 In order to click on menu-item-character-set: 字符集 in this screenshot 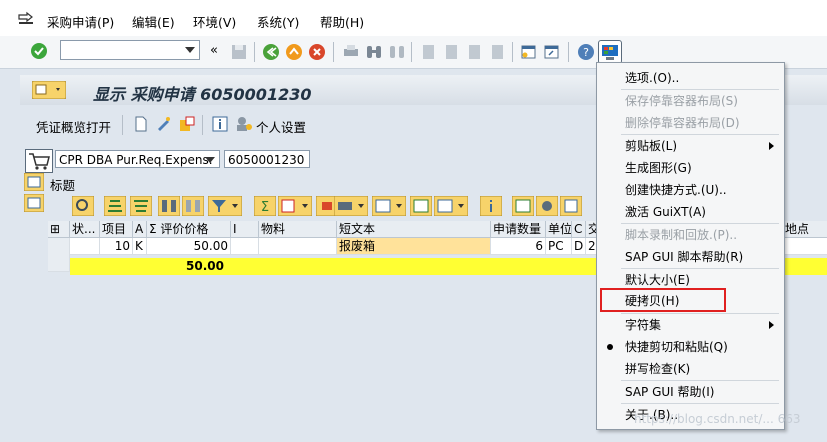, I will do `click(690, 325)`.